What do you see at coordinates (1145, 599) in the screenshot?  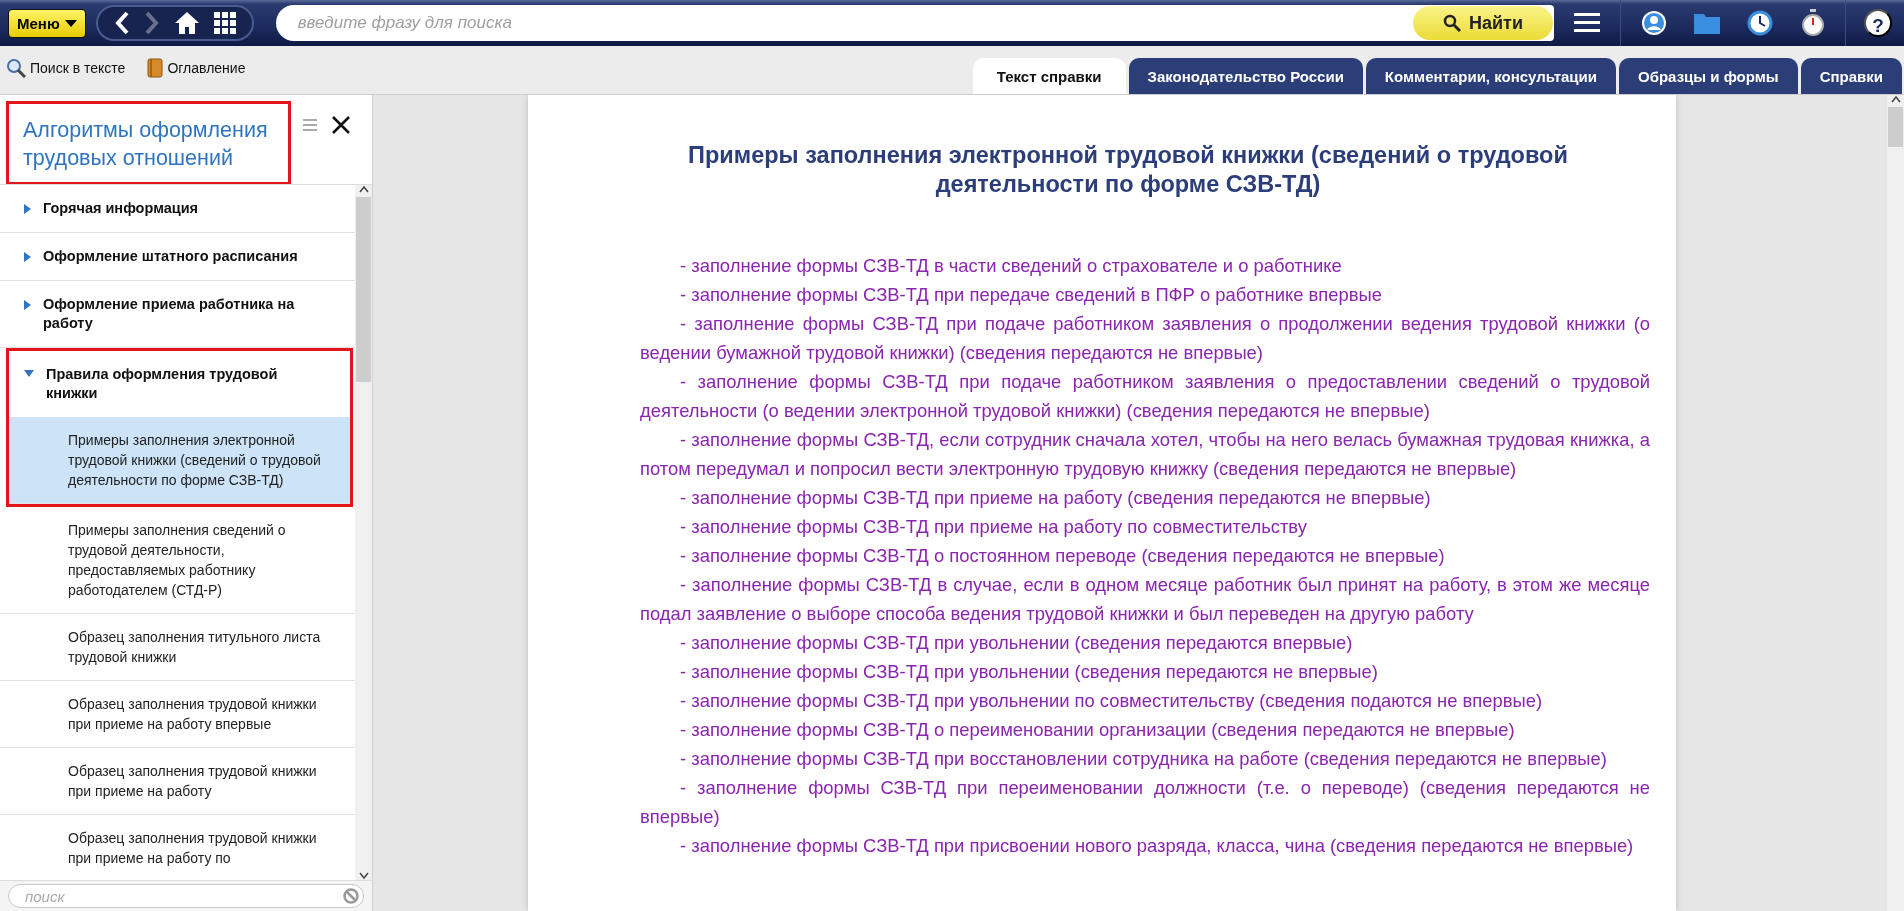 I see `document-link: - заполнение формы СЗВ-ТД в случае, если в одном месяце работник был принят на работу, в этом же месяце подал заявление о выборе способа ведения трудовой книжки и был переведен на другую работу` at bounding box center [1145, 599].